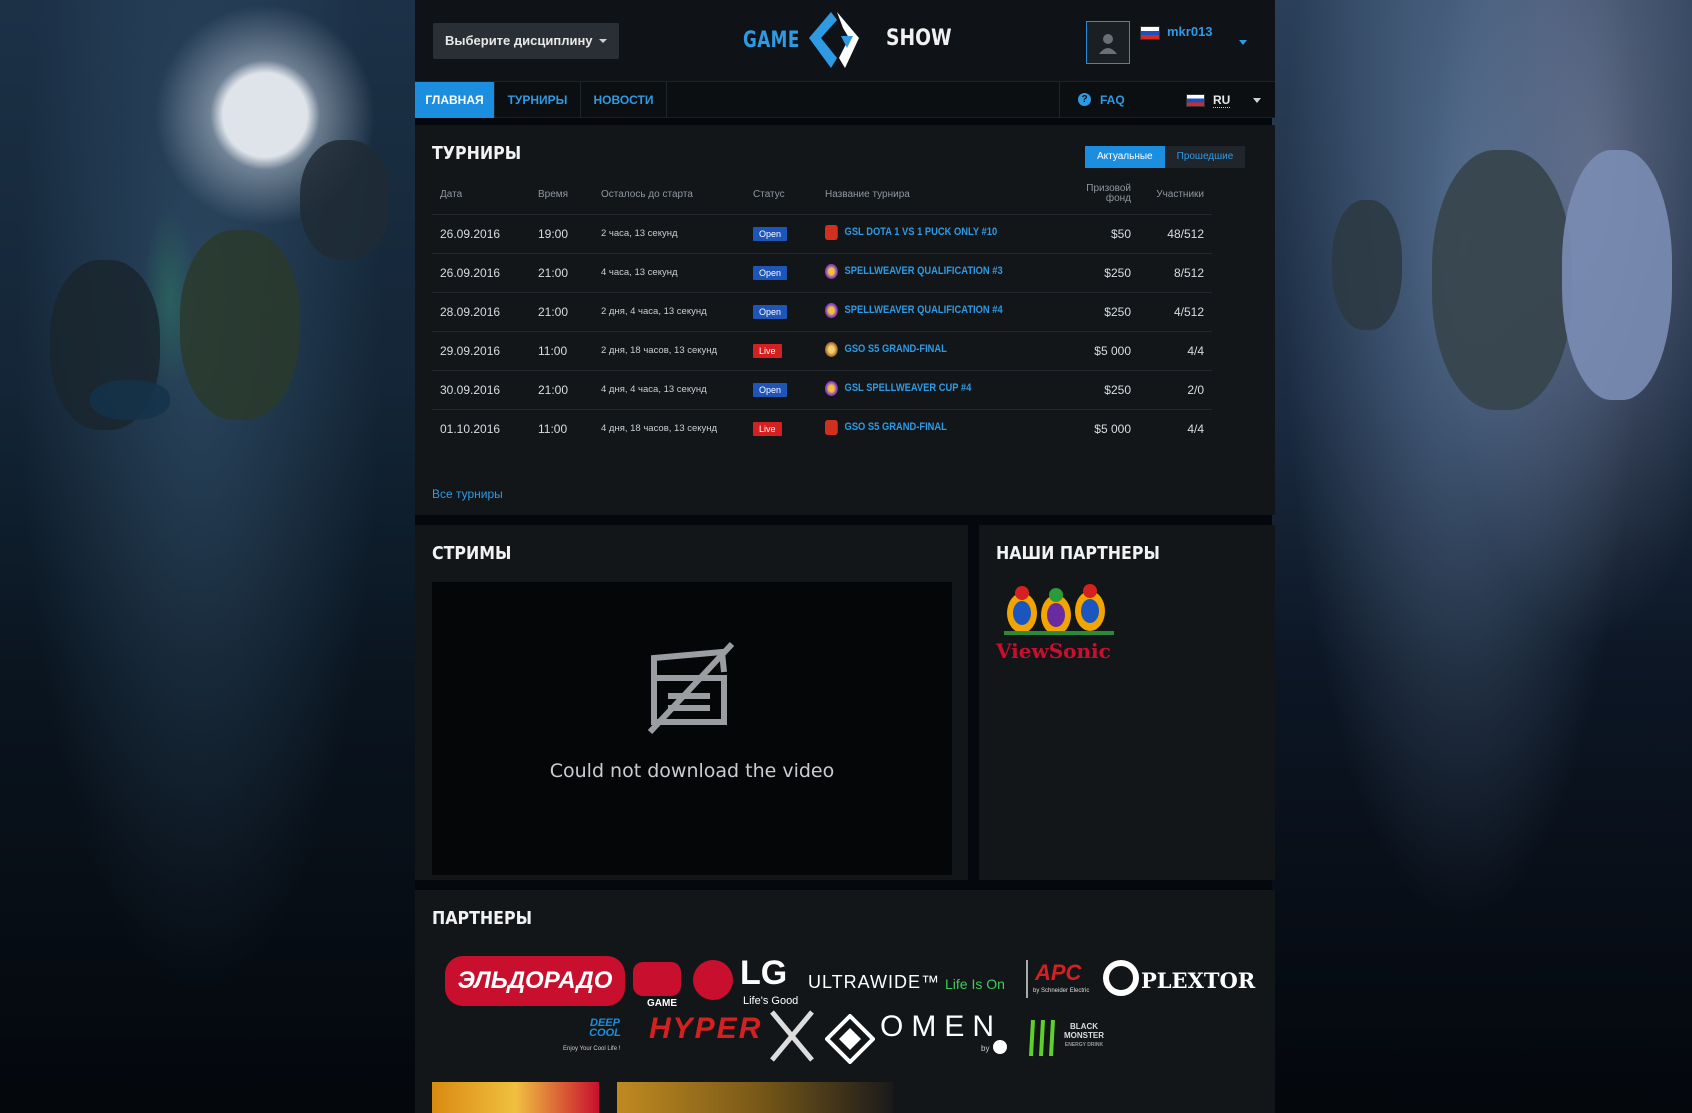  I want to click on cell-name: GSL DOTA 1 VS 1 PUCK ONLY #10, so click(938, 233).